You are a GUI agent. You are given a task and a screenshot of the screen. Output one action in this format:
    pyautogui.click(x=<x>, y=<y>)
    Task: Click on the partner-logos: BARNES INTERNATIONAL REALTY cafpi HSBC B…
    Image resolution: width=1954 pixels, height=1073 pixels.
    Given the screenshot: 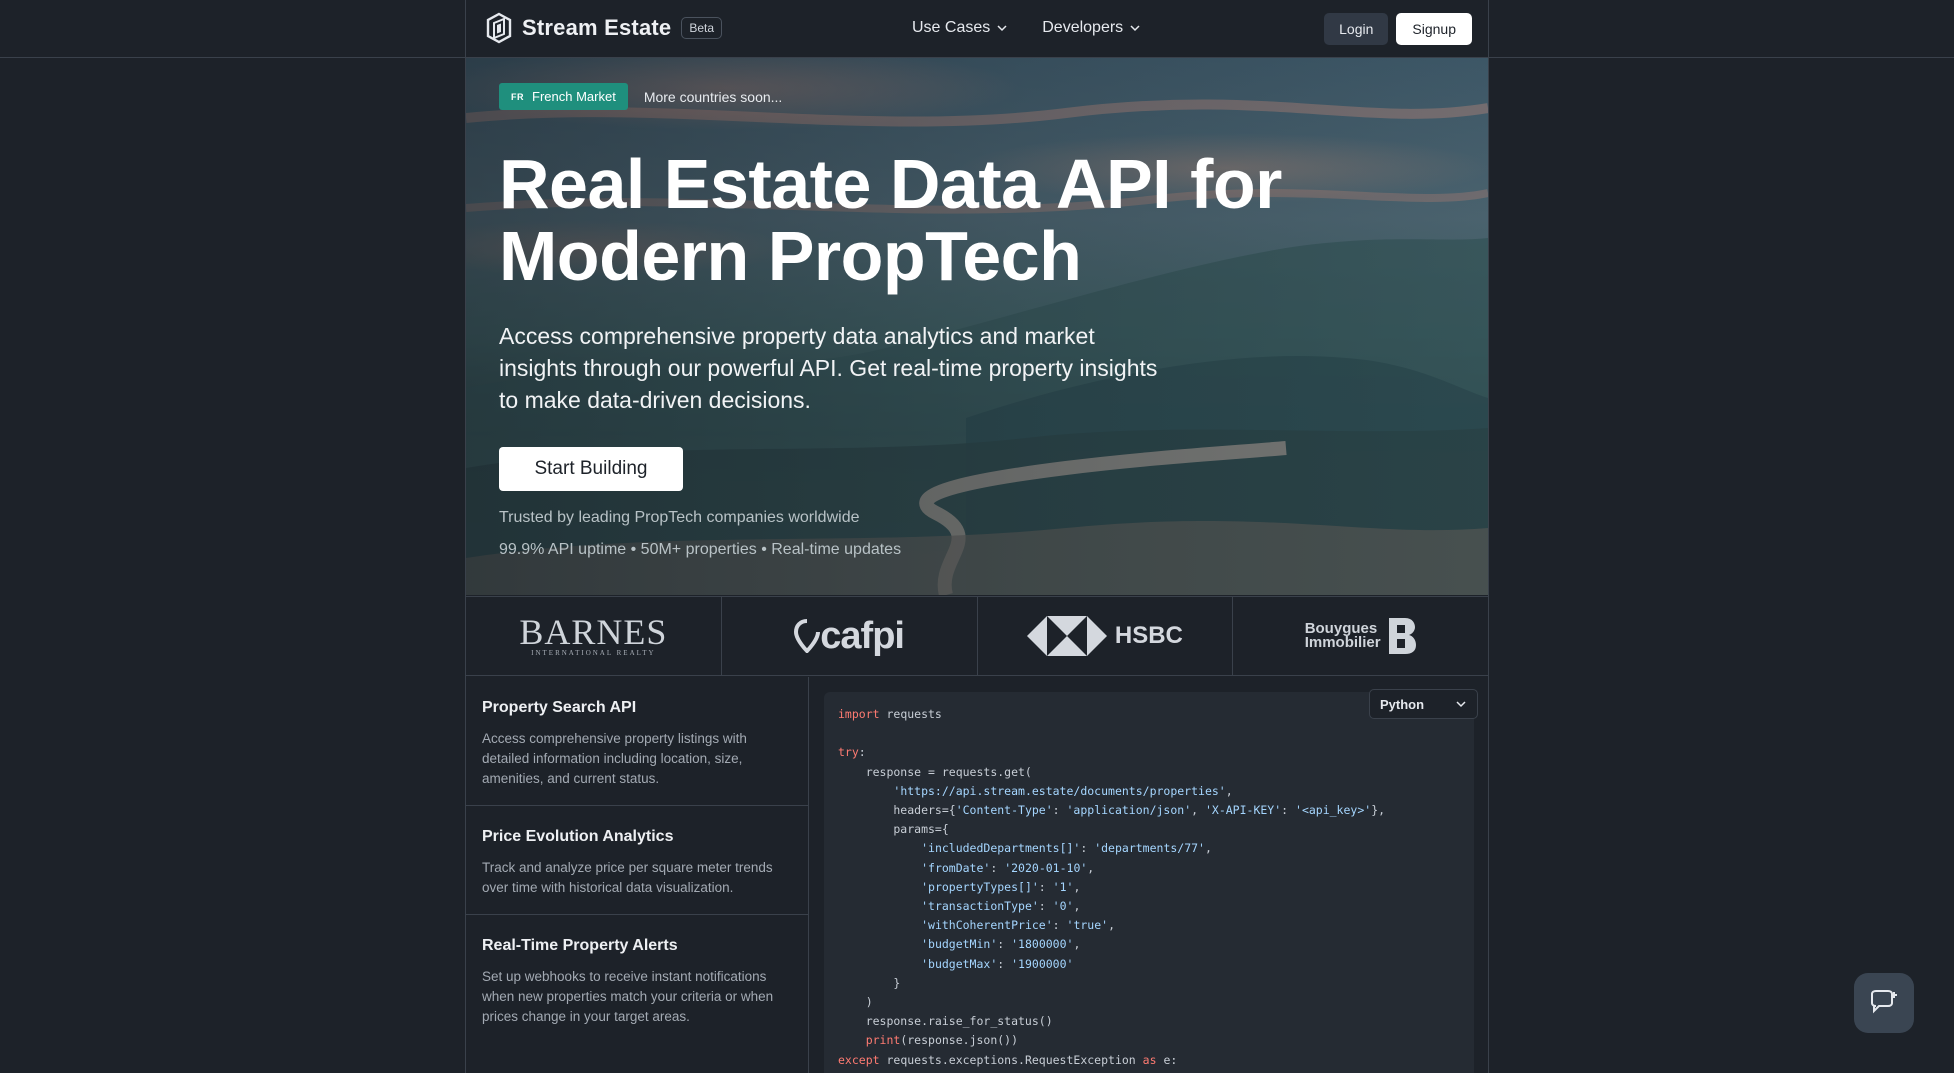 What is the action you would take?
    pyautogui.click(x=977, y=636)
    